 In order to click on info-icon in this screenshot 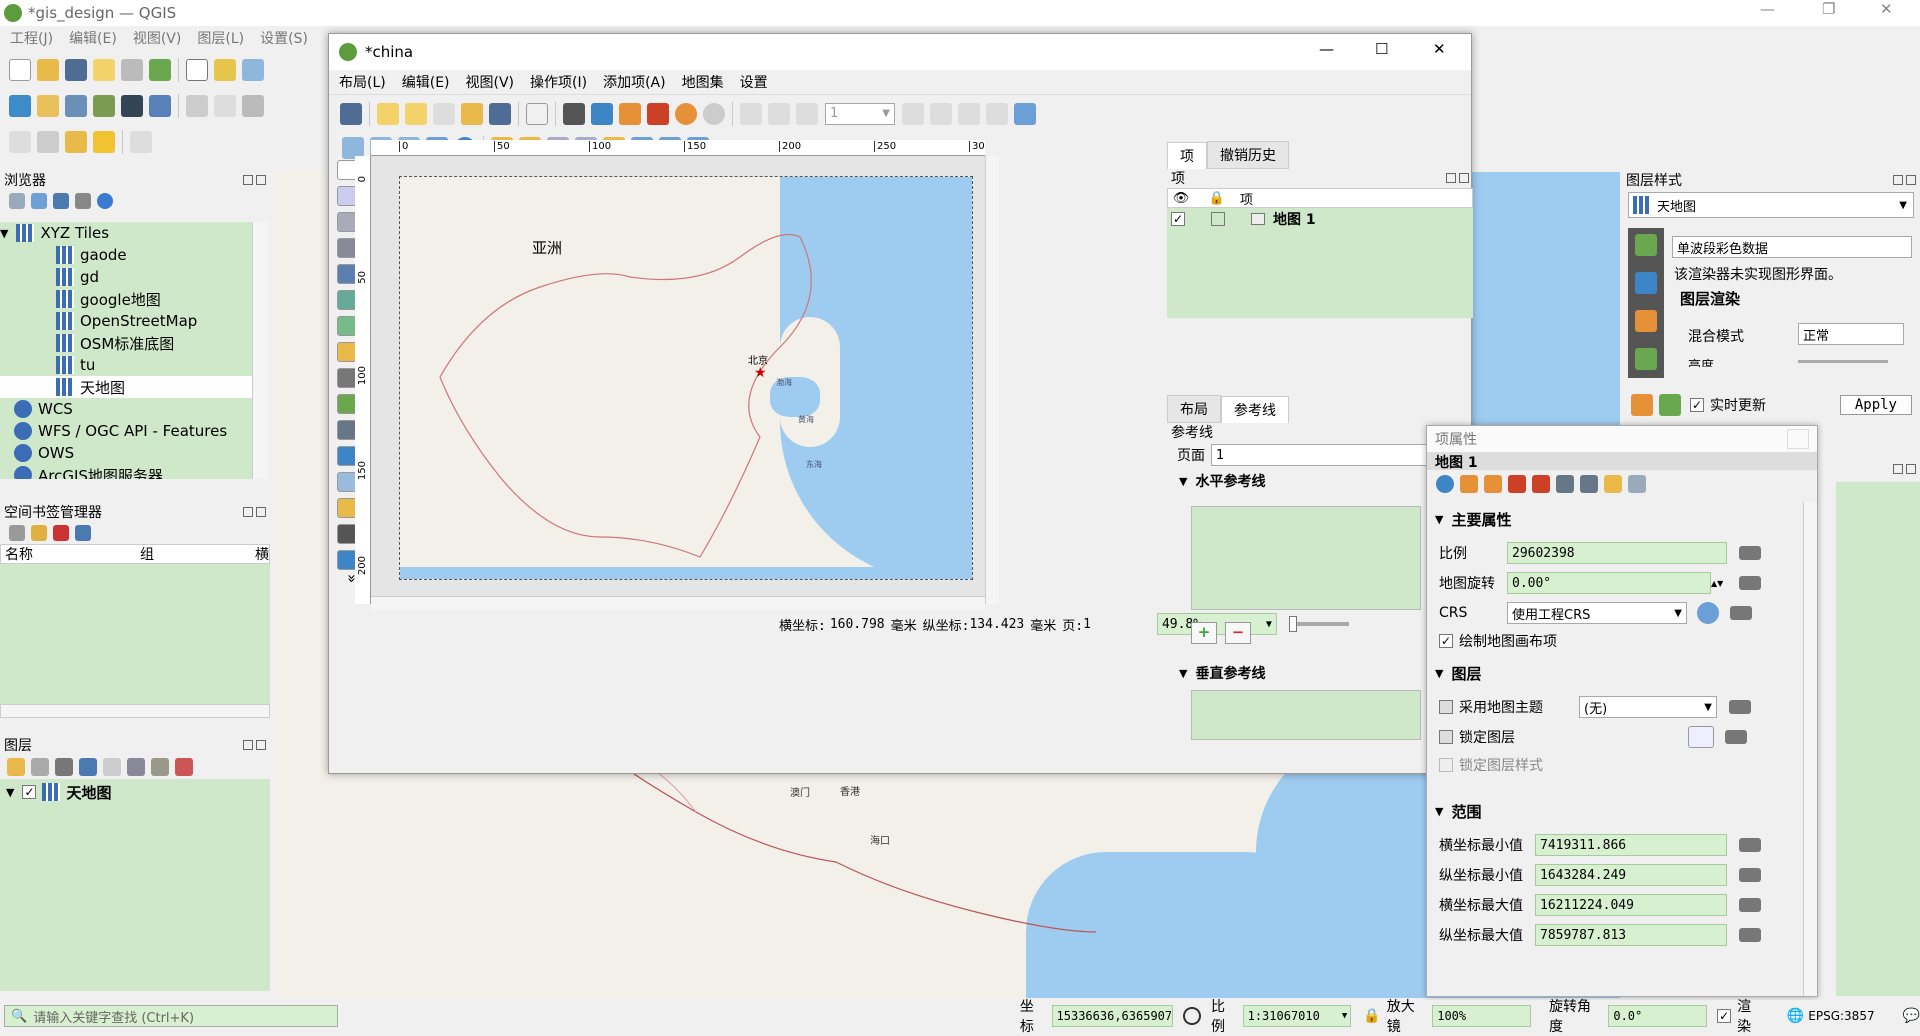, I will do `click(105, 201)`.